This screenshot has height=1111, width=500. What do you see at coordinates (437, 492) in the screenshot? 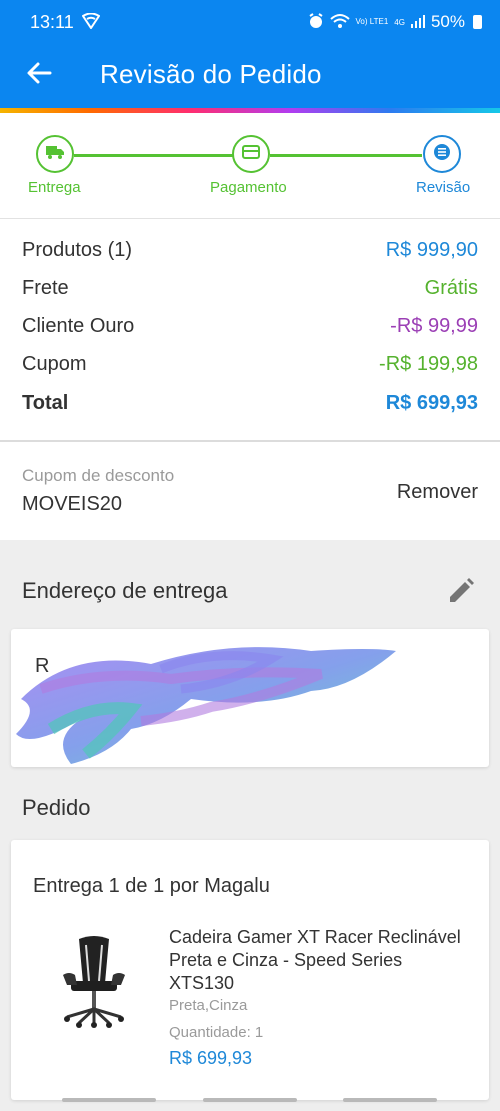
I see `remove-coupon-button: Remover` at bounding box center [437, 492].